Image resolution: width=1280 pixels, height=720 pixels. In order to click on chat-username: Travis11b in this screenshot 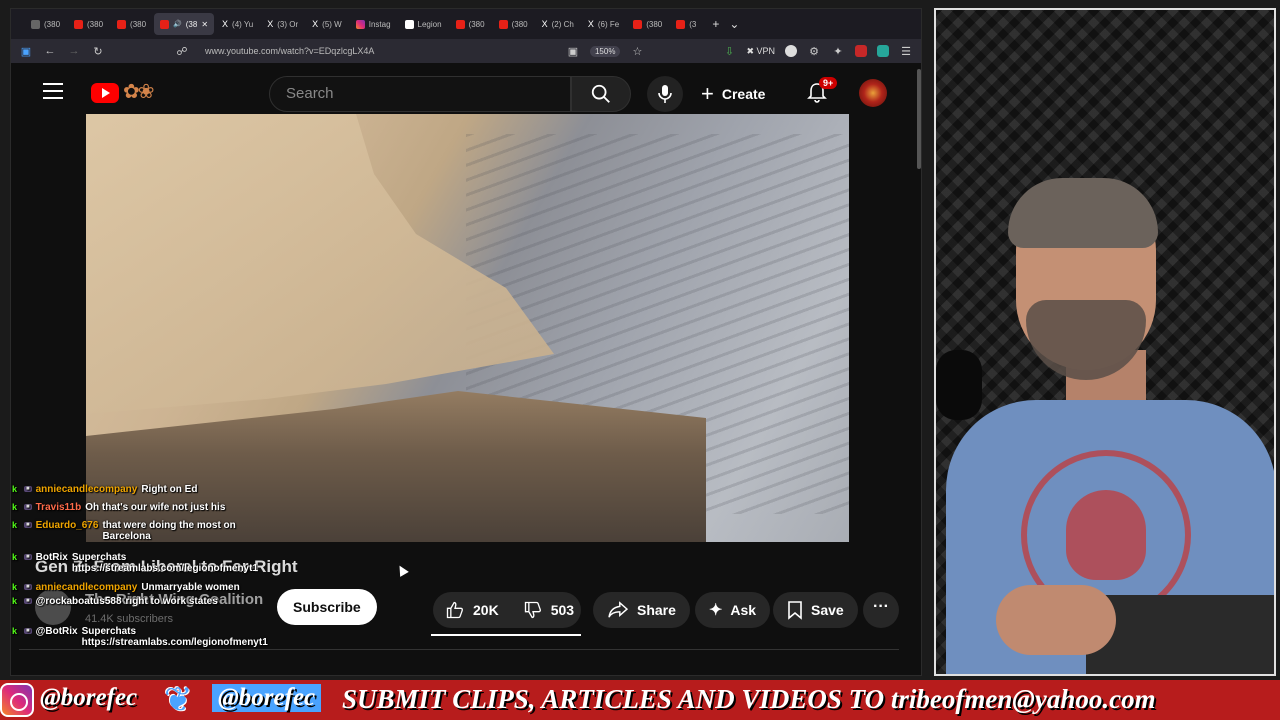, I will do `click(58, 507)`.